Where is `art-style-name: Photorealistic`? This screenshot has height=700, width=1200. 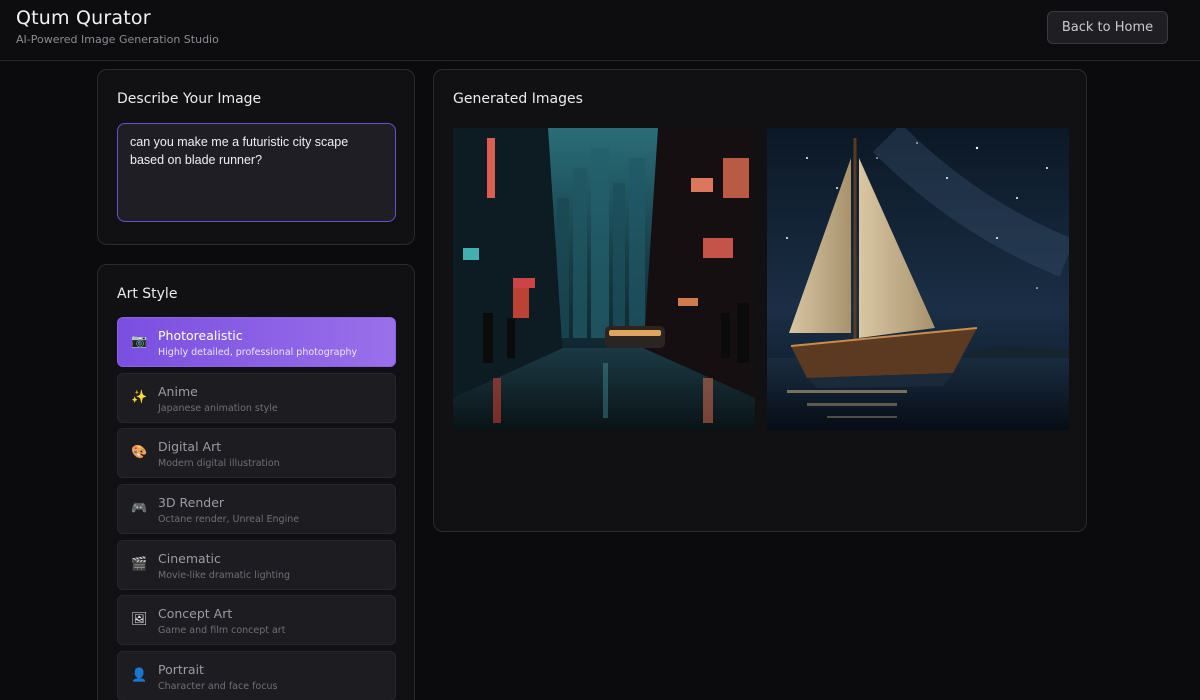
art-style-name: Photorealistic is located at coordinates (200, 335).